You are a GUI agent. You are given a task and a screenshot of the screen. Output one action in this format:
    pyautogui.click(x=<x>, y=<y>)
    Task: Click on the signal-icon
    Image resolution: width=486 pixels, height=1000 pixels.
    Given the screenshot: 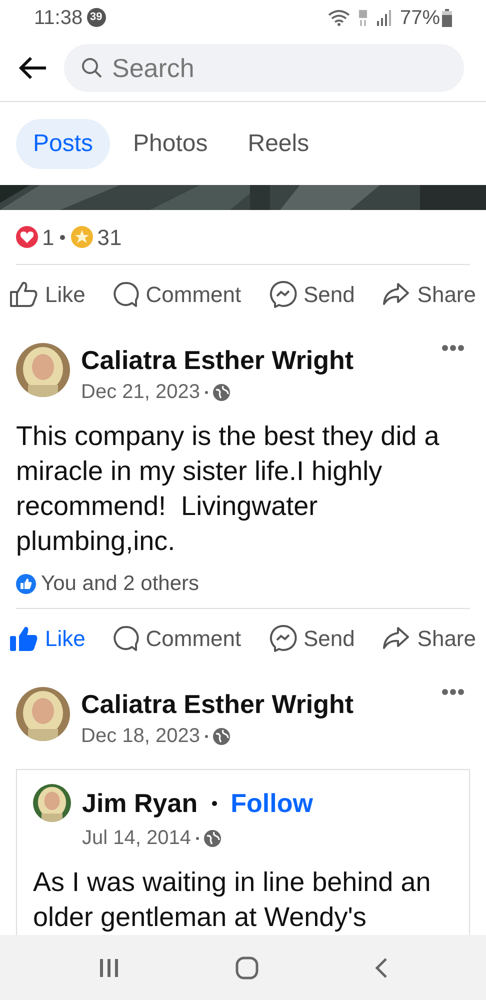 What is the action you would take?
    pyautogui.click(x=384, y=18)
    